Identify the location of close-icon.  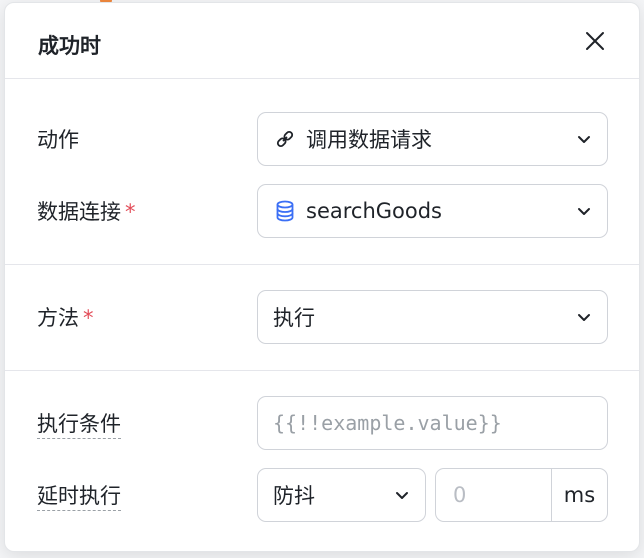
(595, 41).